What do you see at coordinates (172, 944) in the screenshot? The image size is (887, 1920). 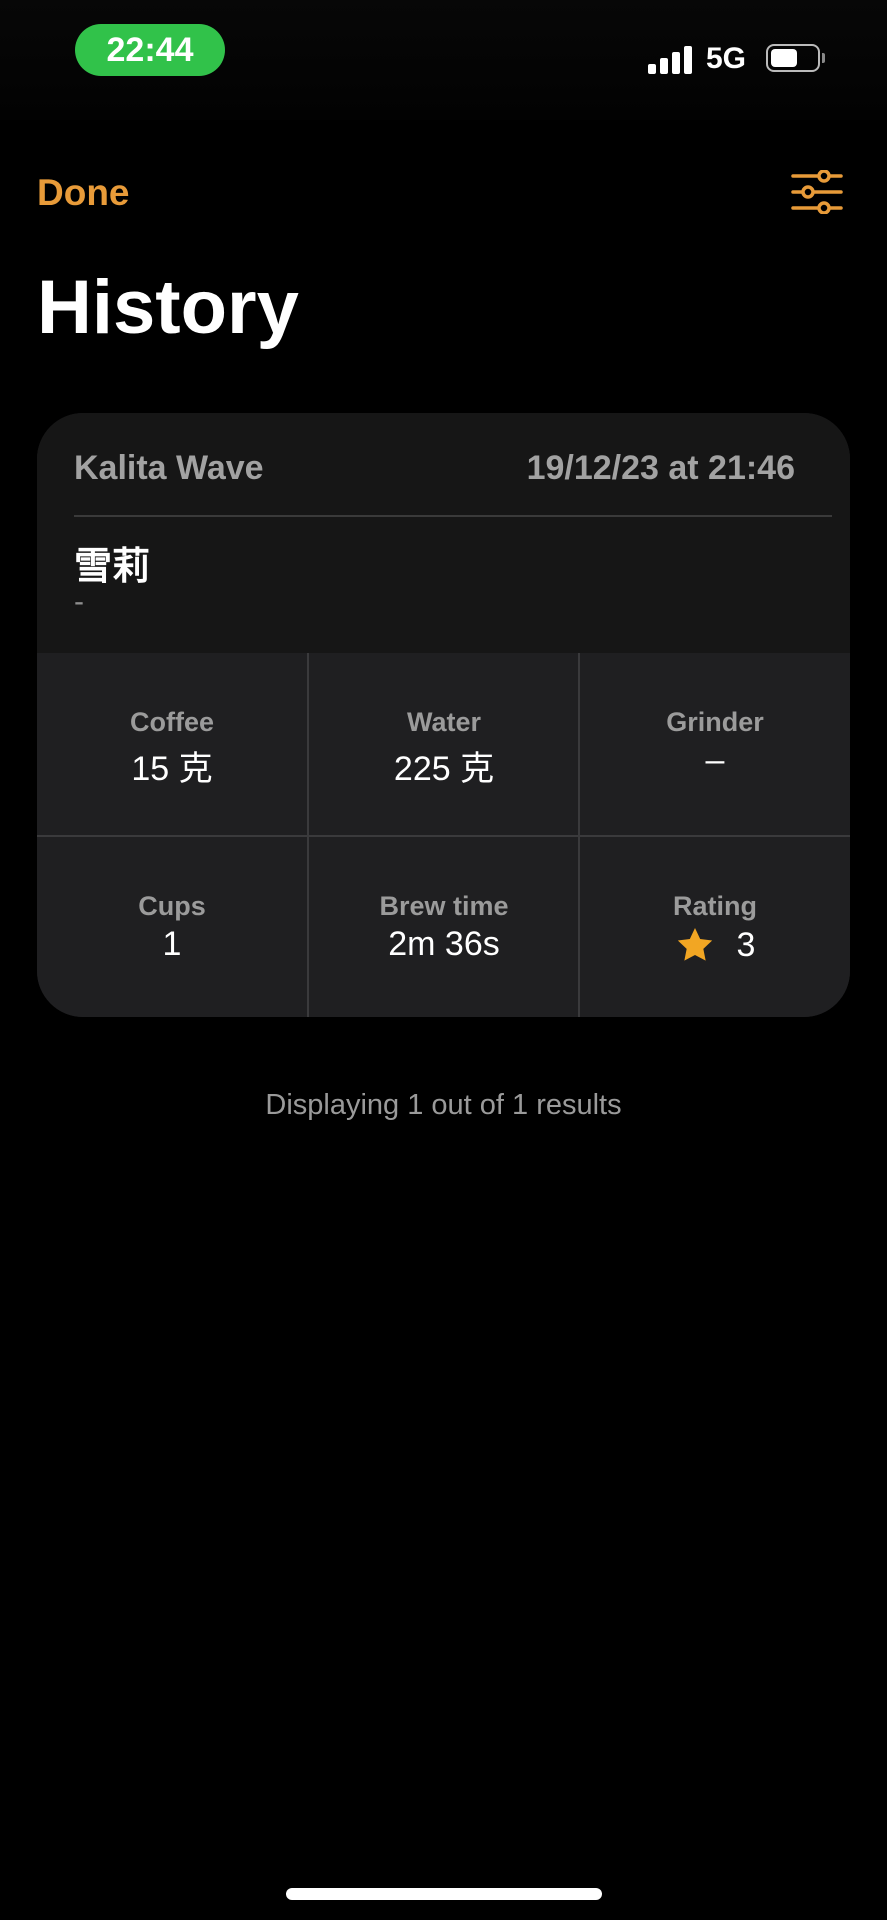 I see `stat-cups-value: 1` at bounding box center [172, 944].